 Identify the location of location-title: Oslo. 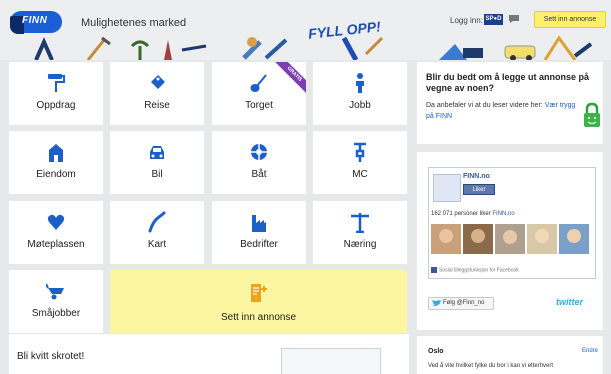
(436, 351).